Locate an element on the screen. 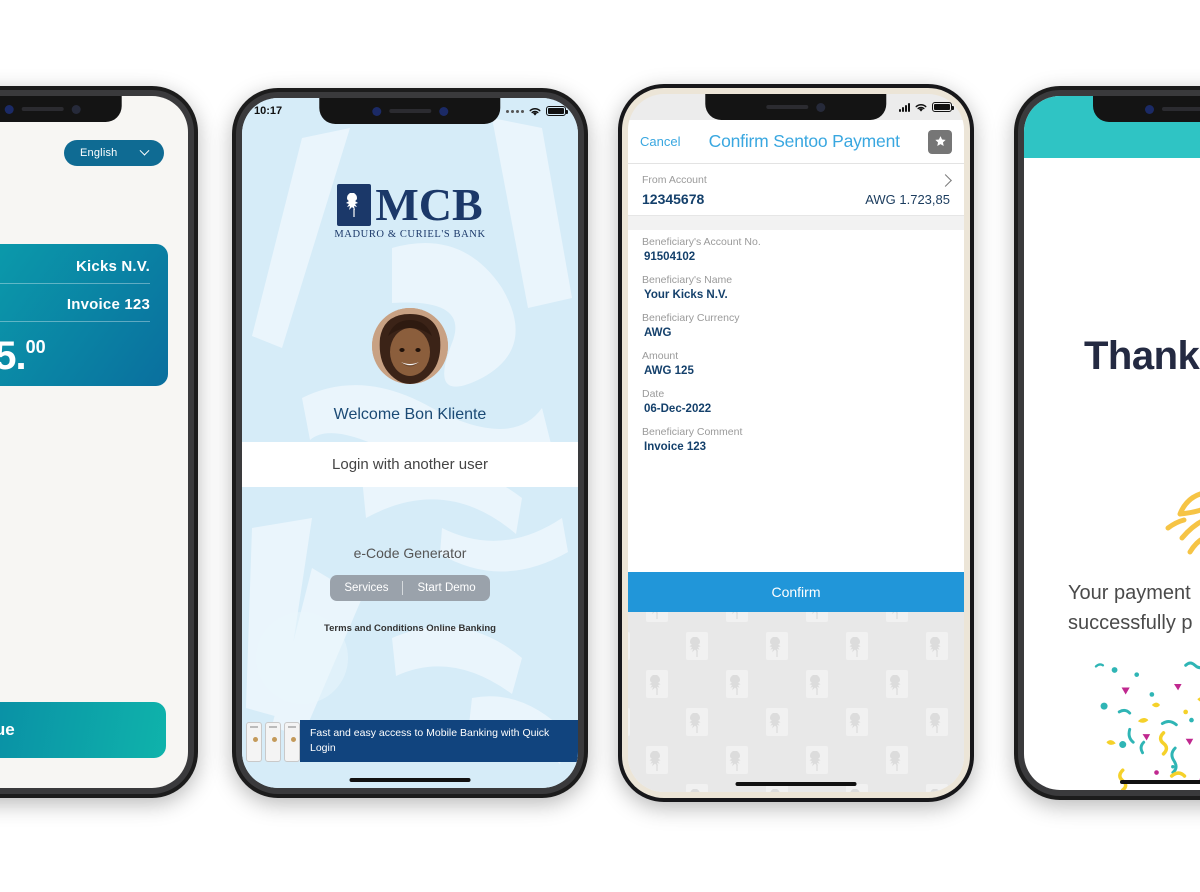  amount-decimals: 00 is located at coordinates (35, 347).